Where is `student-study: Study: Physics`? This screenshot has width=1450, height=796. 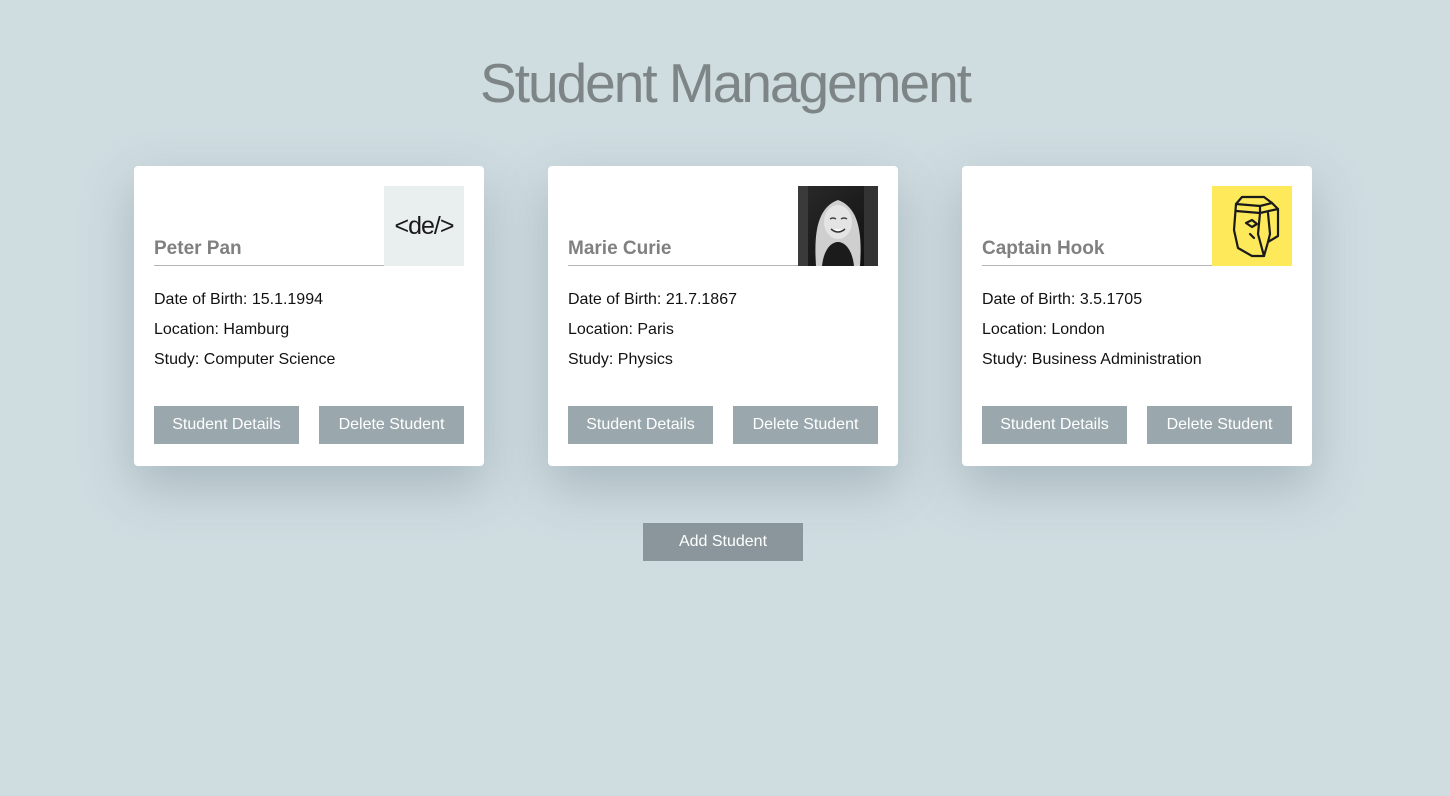 student-study: Study: Physics is located at coordinates (620, 359).